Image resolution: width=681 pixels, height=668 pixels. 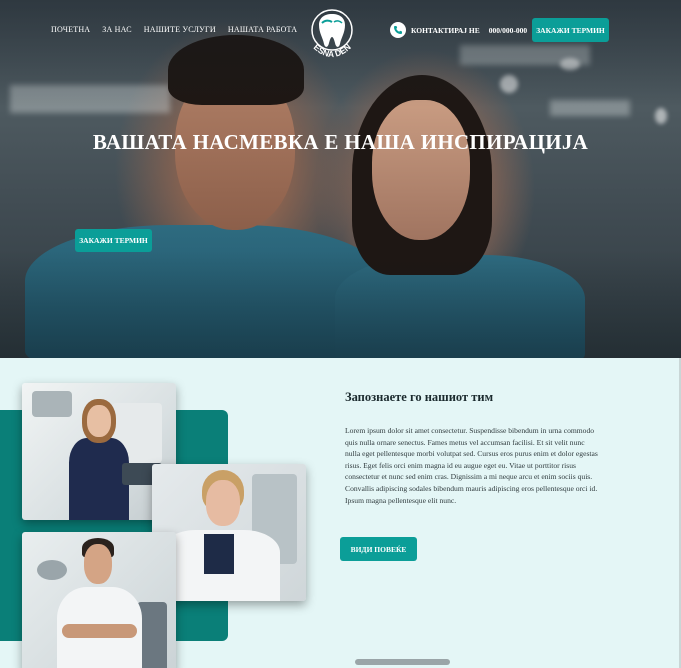 What do you see at coordinates (262, 29) in the screenshot?
I see `nav-item-work: НАШАТА РАБОТА` at bounding box center [262, 29].